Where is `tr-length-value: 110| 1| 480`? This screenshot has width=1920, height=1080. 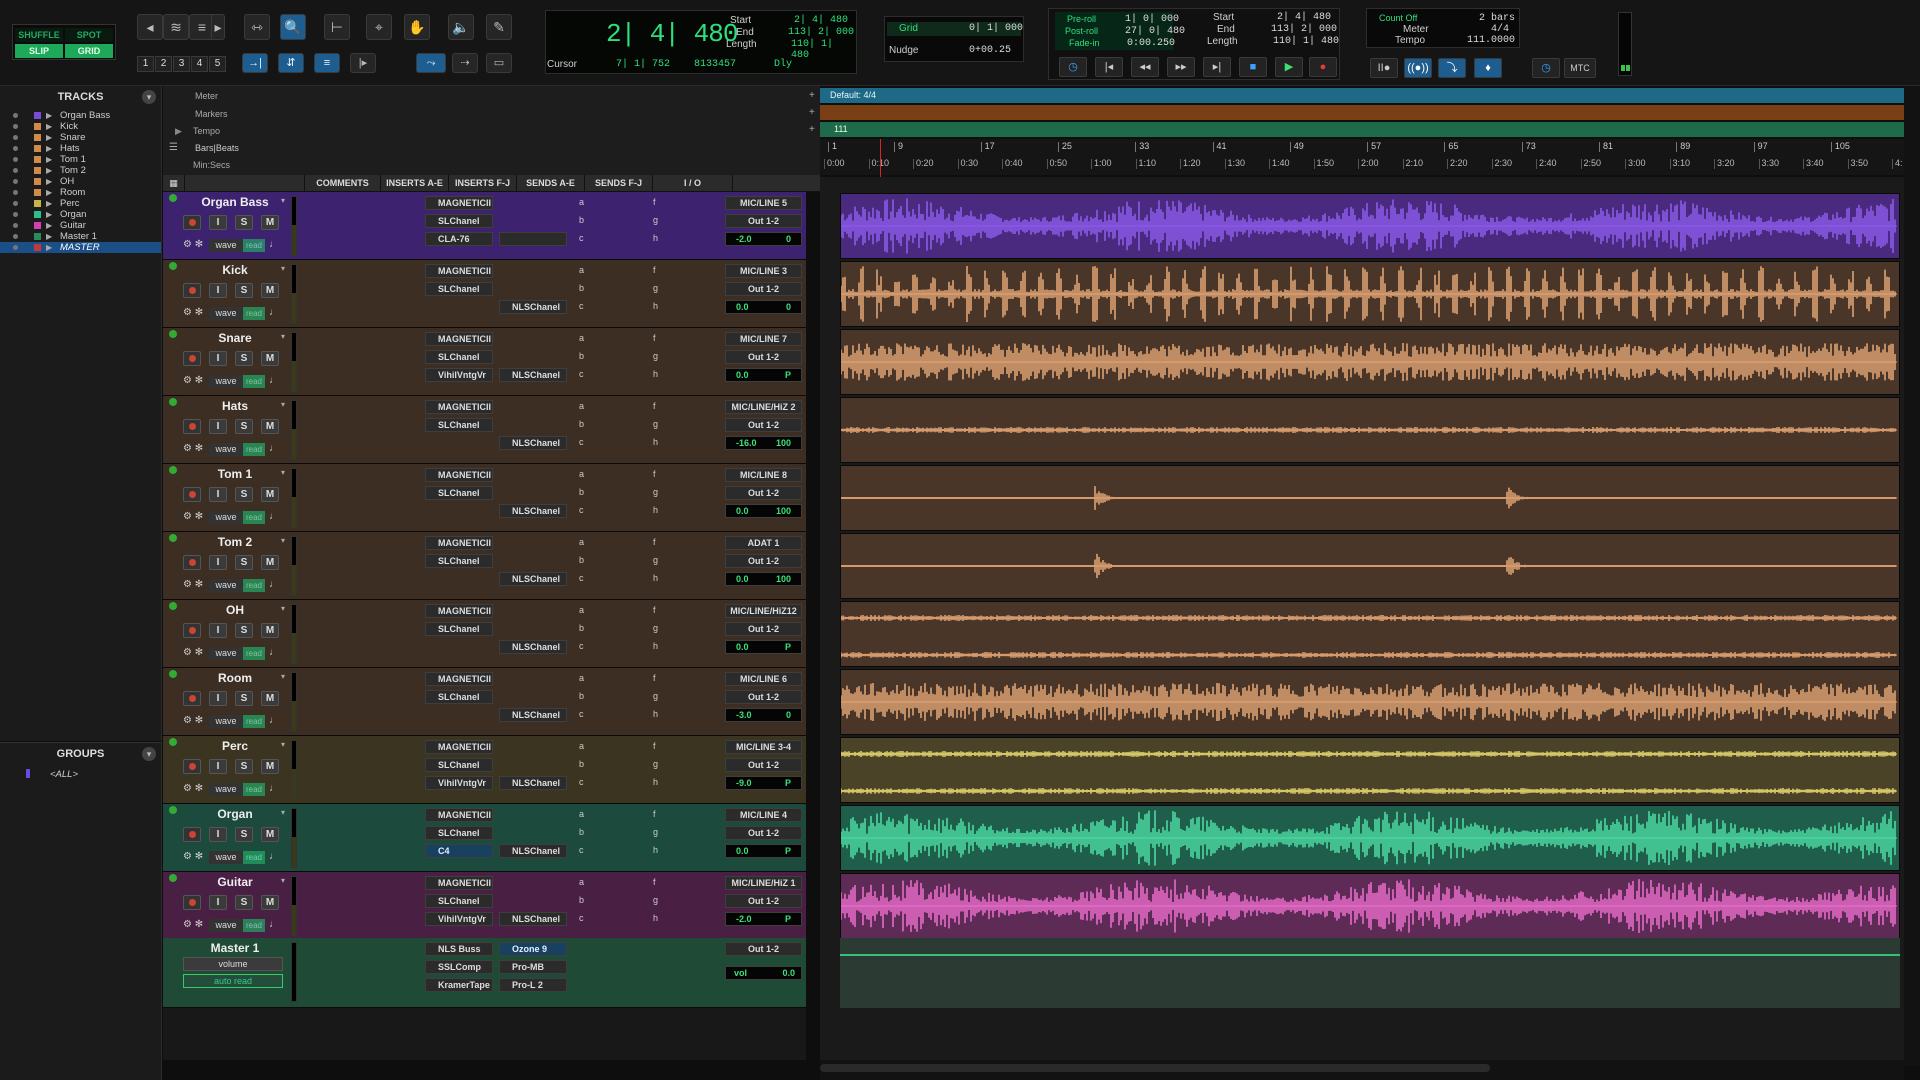 tr-length-value: 110| 1| 480 is located at coordinates (1306, 41).